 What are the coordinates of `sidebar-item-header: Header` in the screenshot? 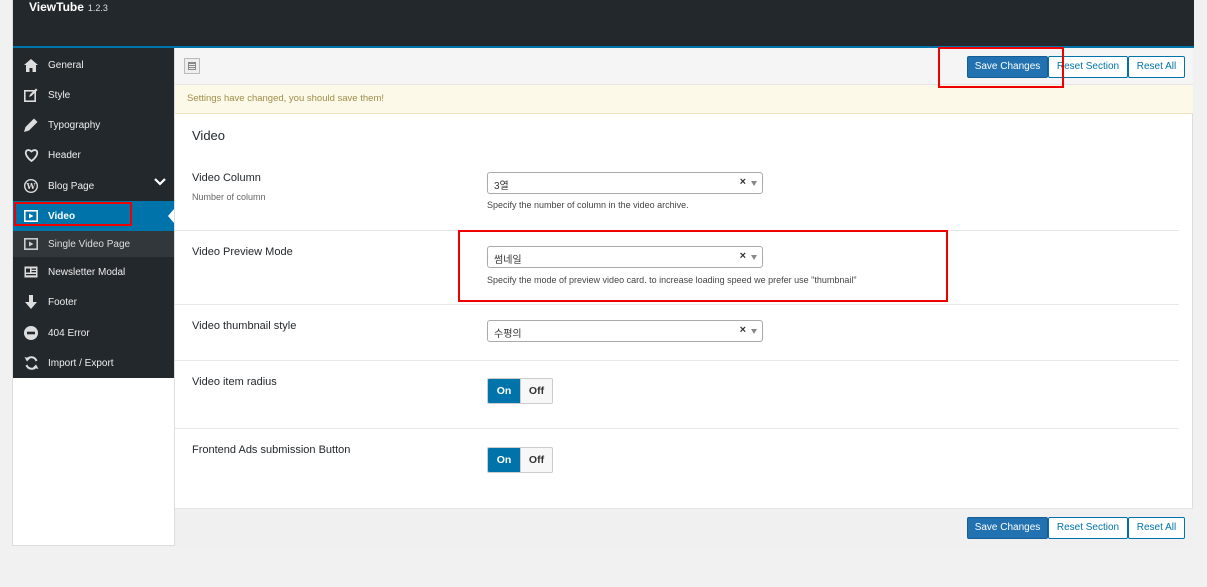 It's located at (93, 155).